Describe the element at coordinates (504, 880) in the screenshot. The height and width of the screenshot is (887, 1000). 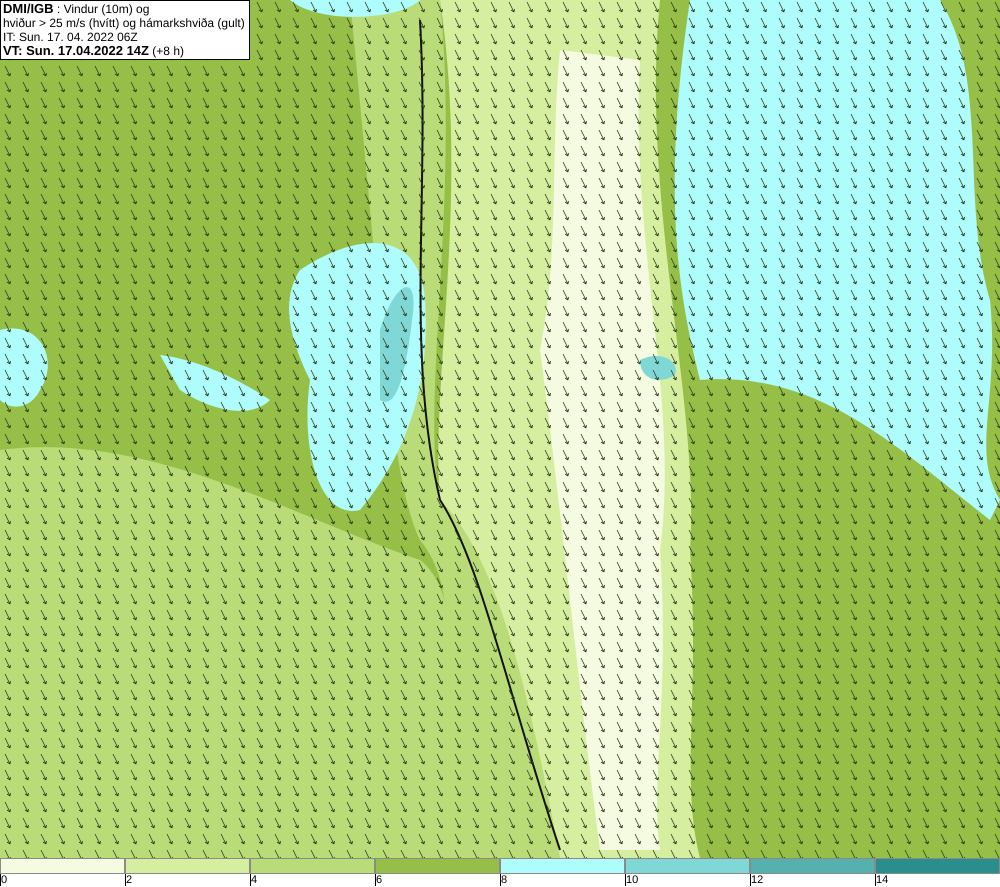
I see `legend-label: 8` at that location.